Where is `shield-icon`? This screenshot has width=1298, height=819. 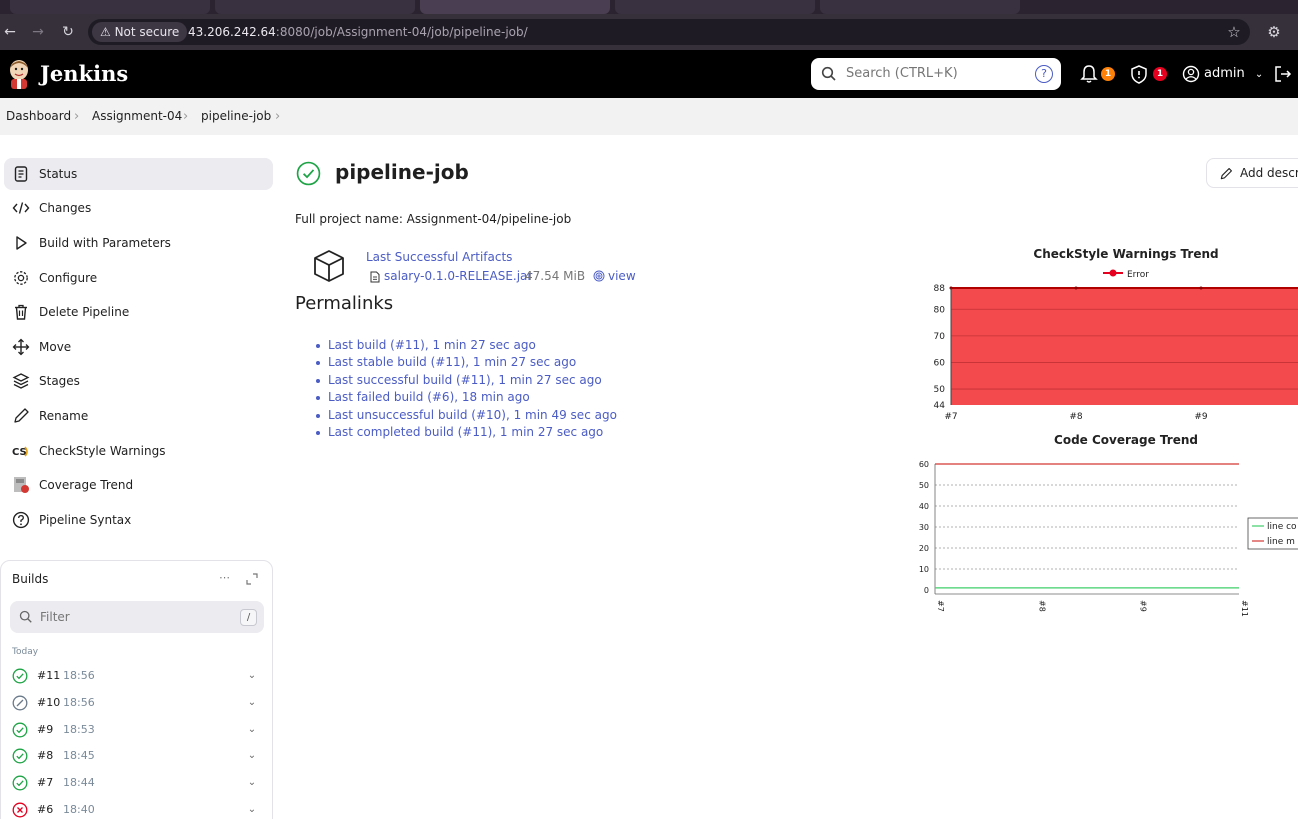
shield-icon is located at coordinates (1139, 74).